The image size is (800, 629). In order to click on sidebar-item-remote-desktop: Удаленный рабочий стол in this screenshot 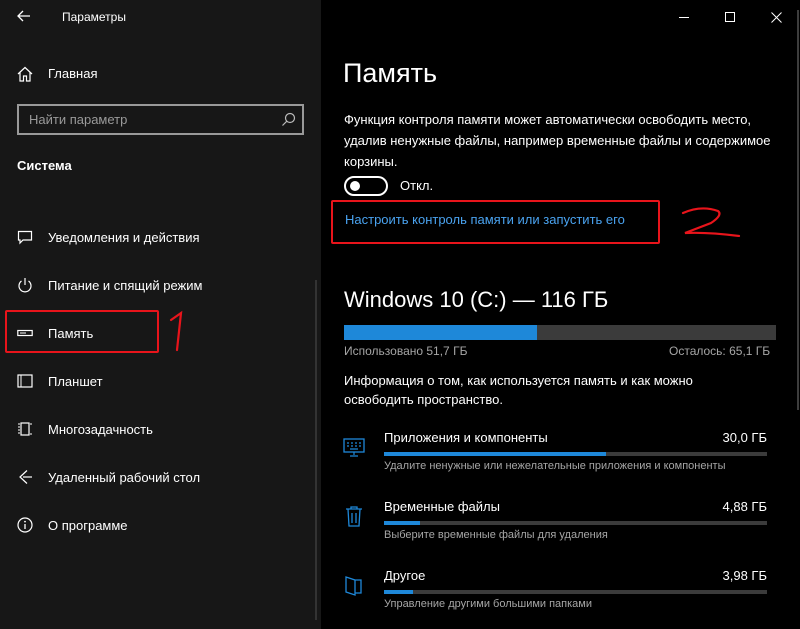, I will do `click(160, 477)`.